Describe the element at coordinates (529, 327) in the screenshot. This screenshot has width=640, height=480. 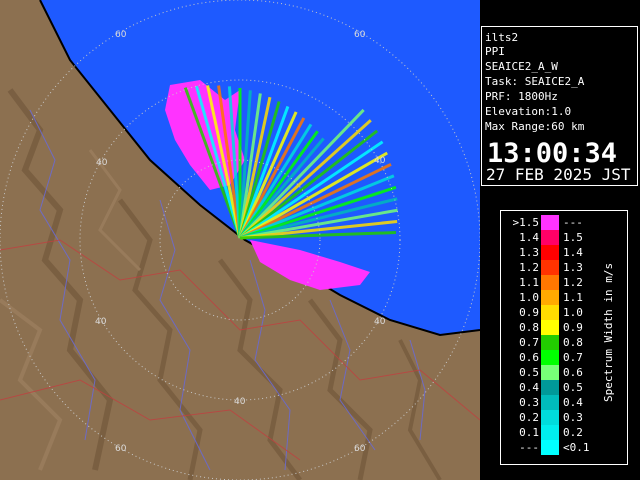
I see `legend-lower-value: 0.8` at that location.